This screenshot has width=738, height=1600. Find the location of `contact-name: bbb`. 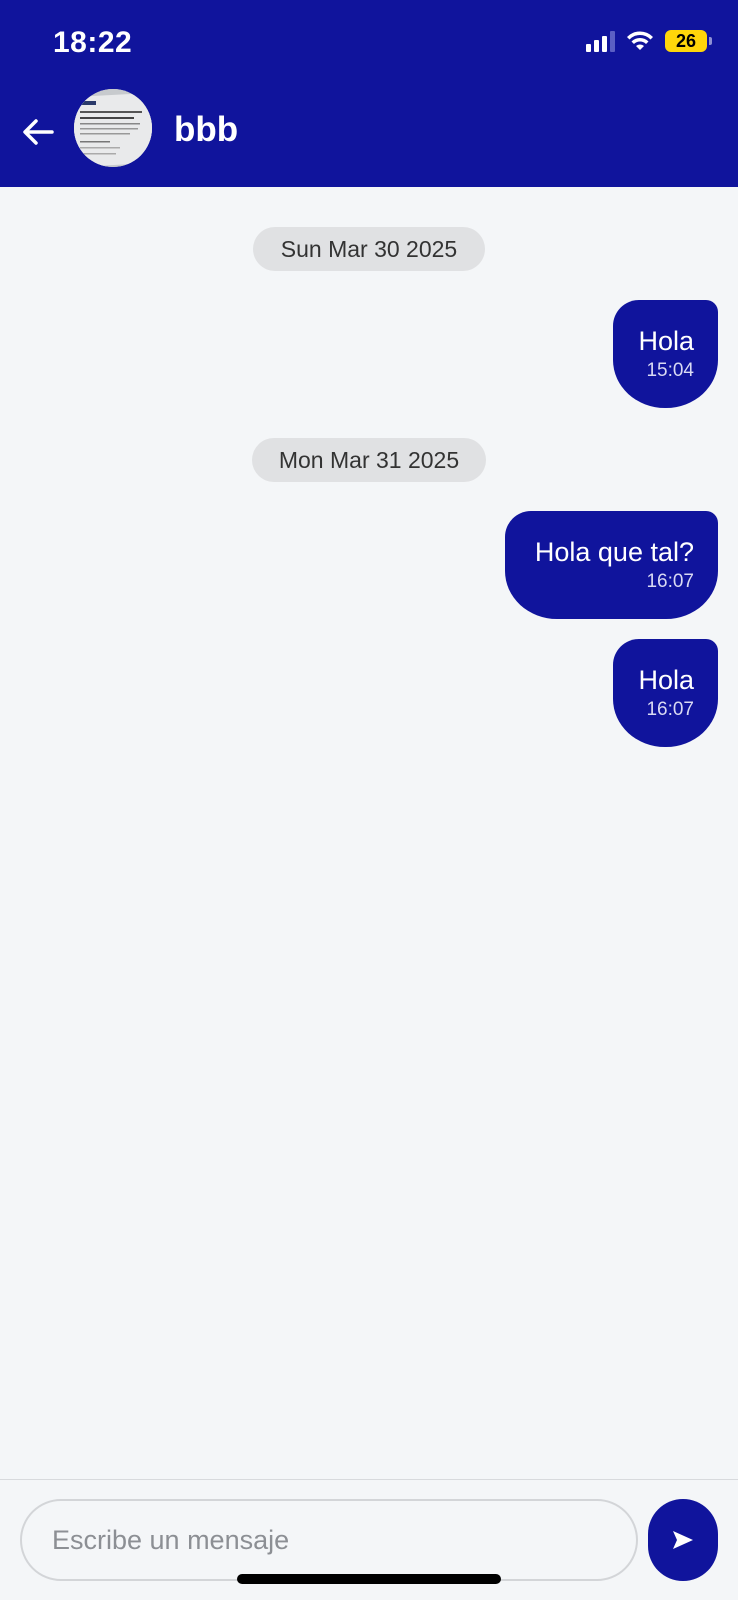

contact-name: bbb is located at coordinates (206, 130).